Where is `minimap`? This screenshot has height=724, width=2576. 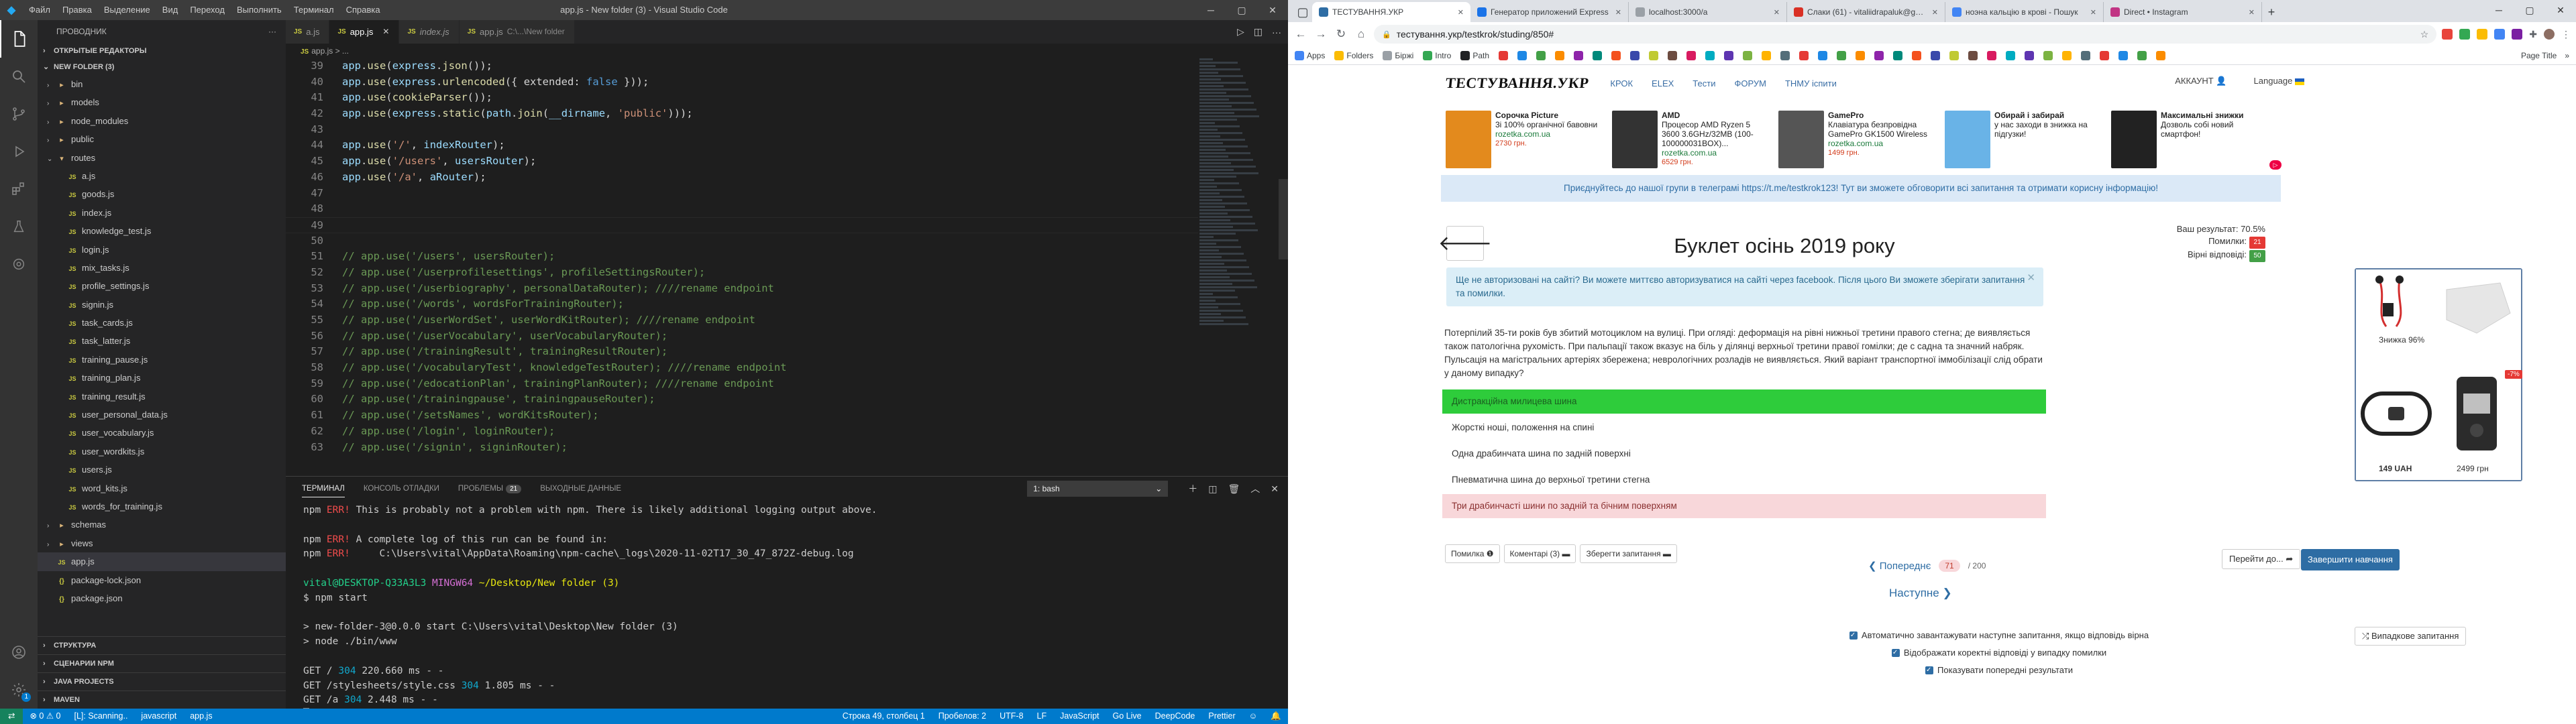
minimap is located at coordinates (1236, 267).